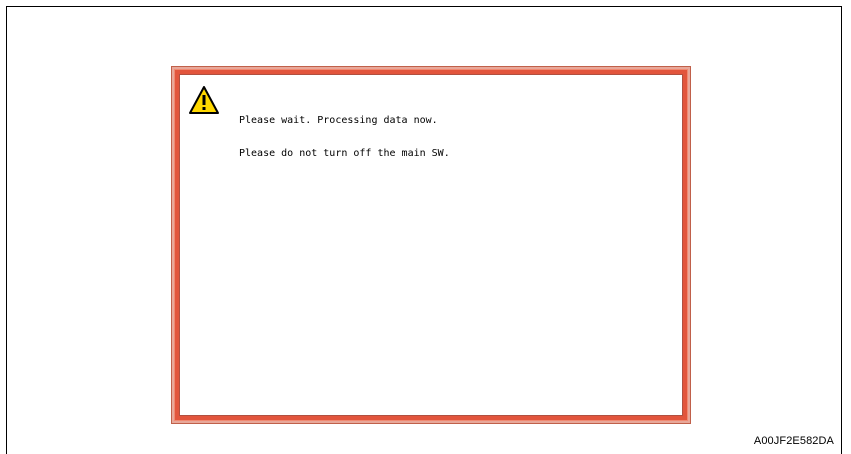  I want to click on warning-icon, so click(204, 100).